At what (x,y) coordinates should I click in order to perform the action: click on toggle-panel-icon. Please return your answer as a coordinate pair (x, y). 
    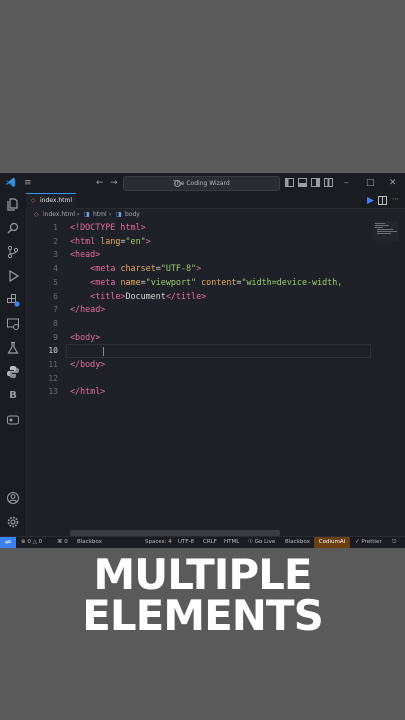
    Looking at the image, I should click on (302, 182).